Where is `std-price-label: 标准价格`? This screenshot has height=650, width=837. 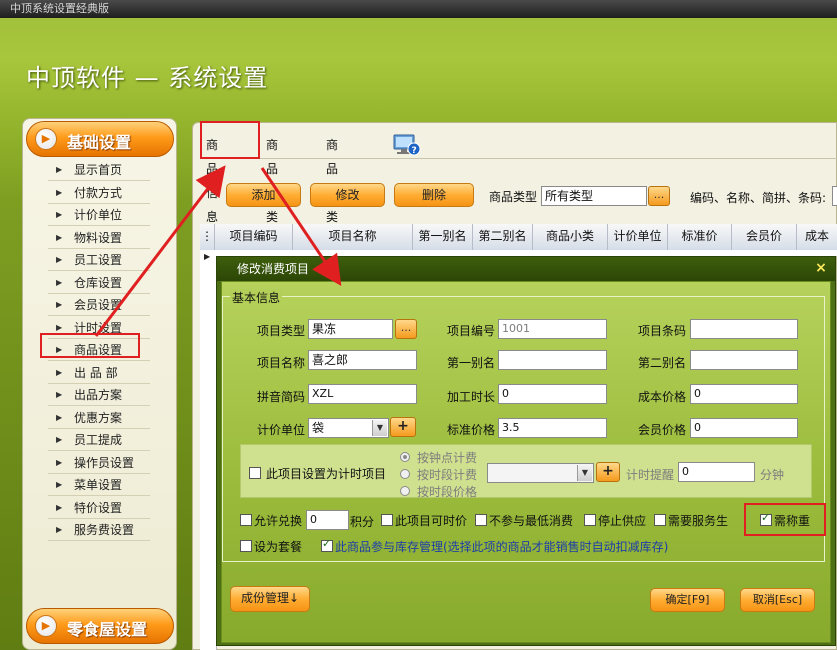 std-price-label: 标准价格 is located at coordinates (471, 430).